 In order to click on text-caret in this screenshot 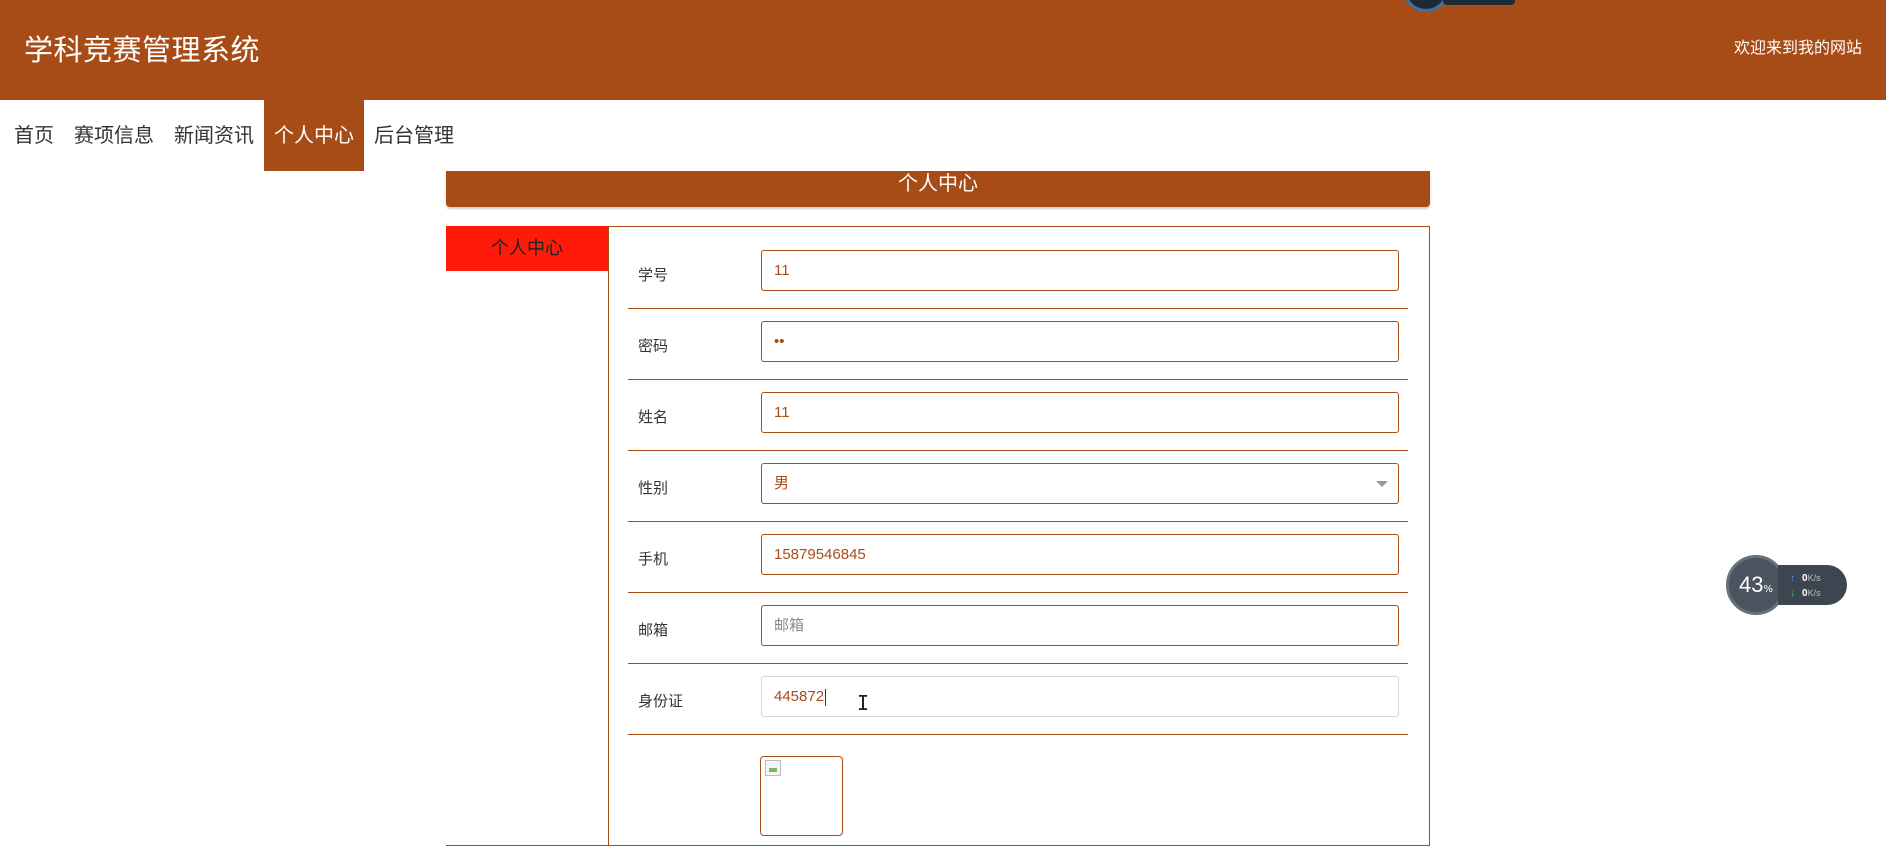, I will do `click(826, 697)`.